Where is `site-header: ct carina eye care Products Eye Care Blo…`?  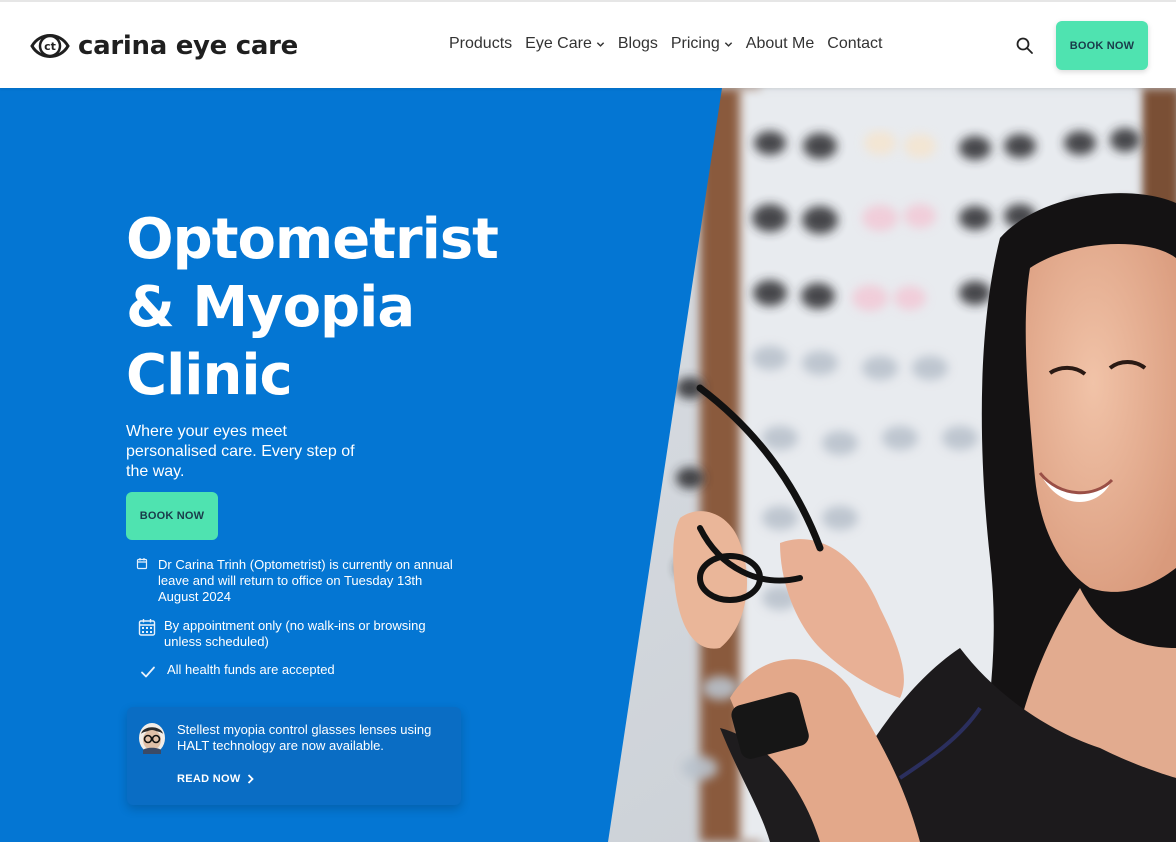 site-header: ct carina eye care Products Eye Care Blo… is located at coordinates (588, 44).